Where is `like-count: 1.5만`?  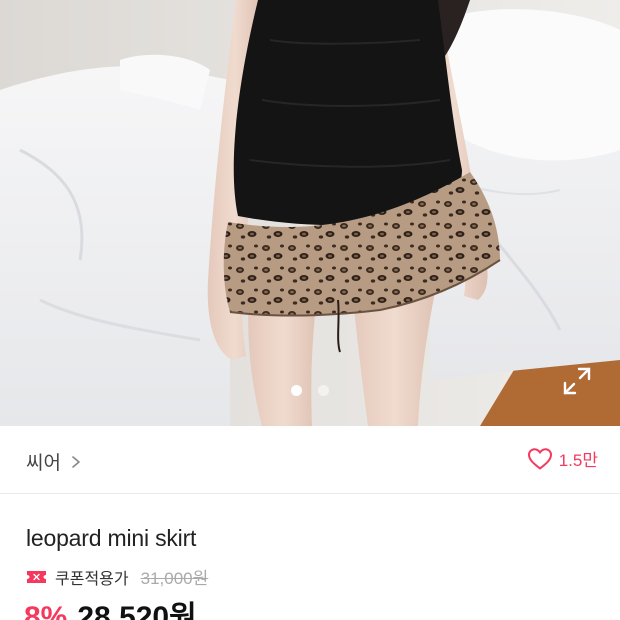 like-count: 1.5만 is located at coordinates (578, 460).